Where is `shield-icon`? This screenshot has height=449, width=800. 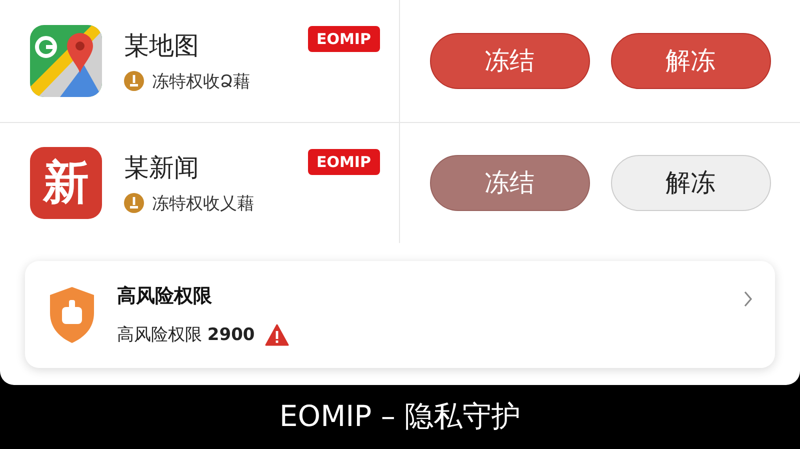 shield-icon is located at coordinates (72, 314).